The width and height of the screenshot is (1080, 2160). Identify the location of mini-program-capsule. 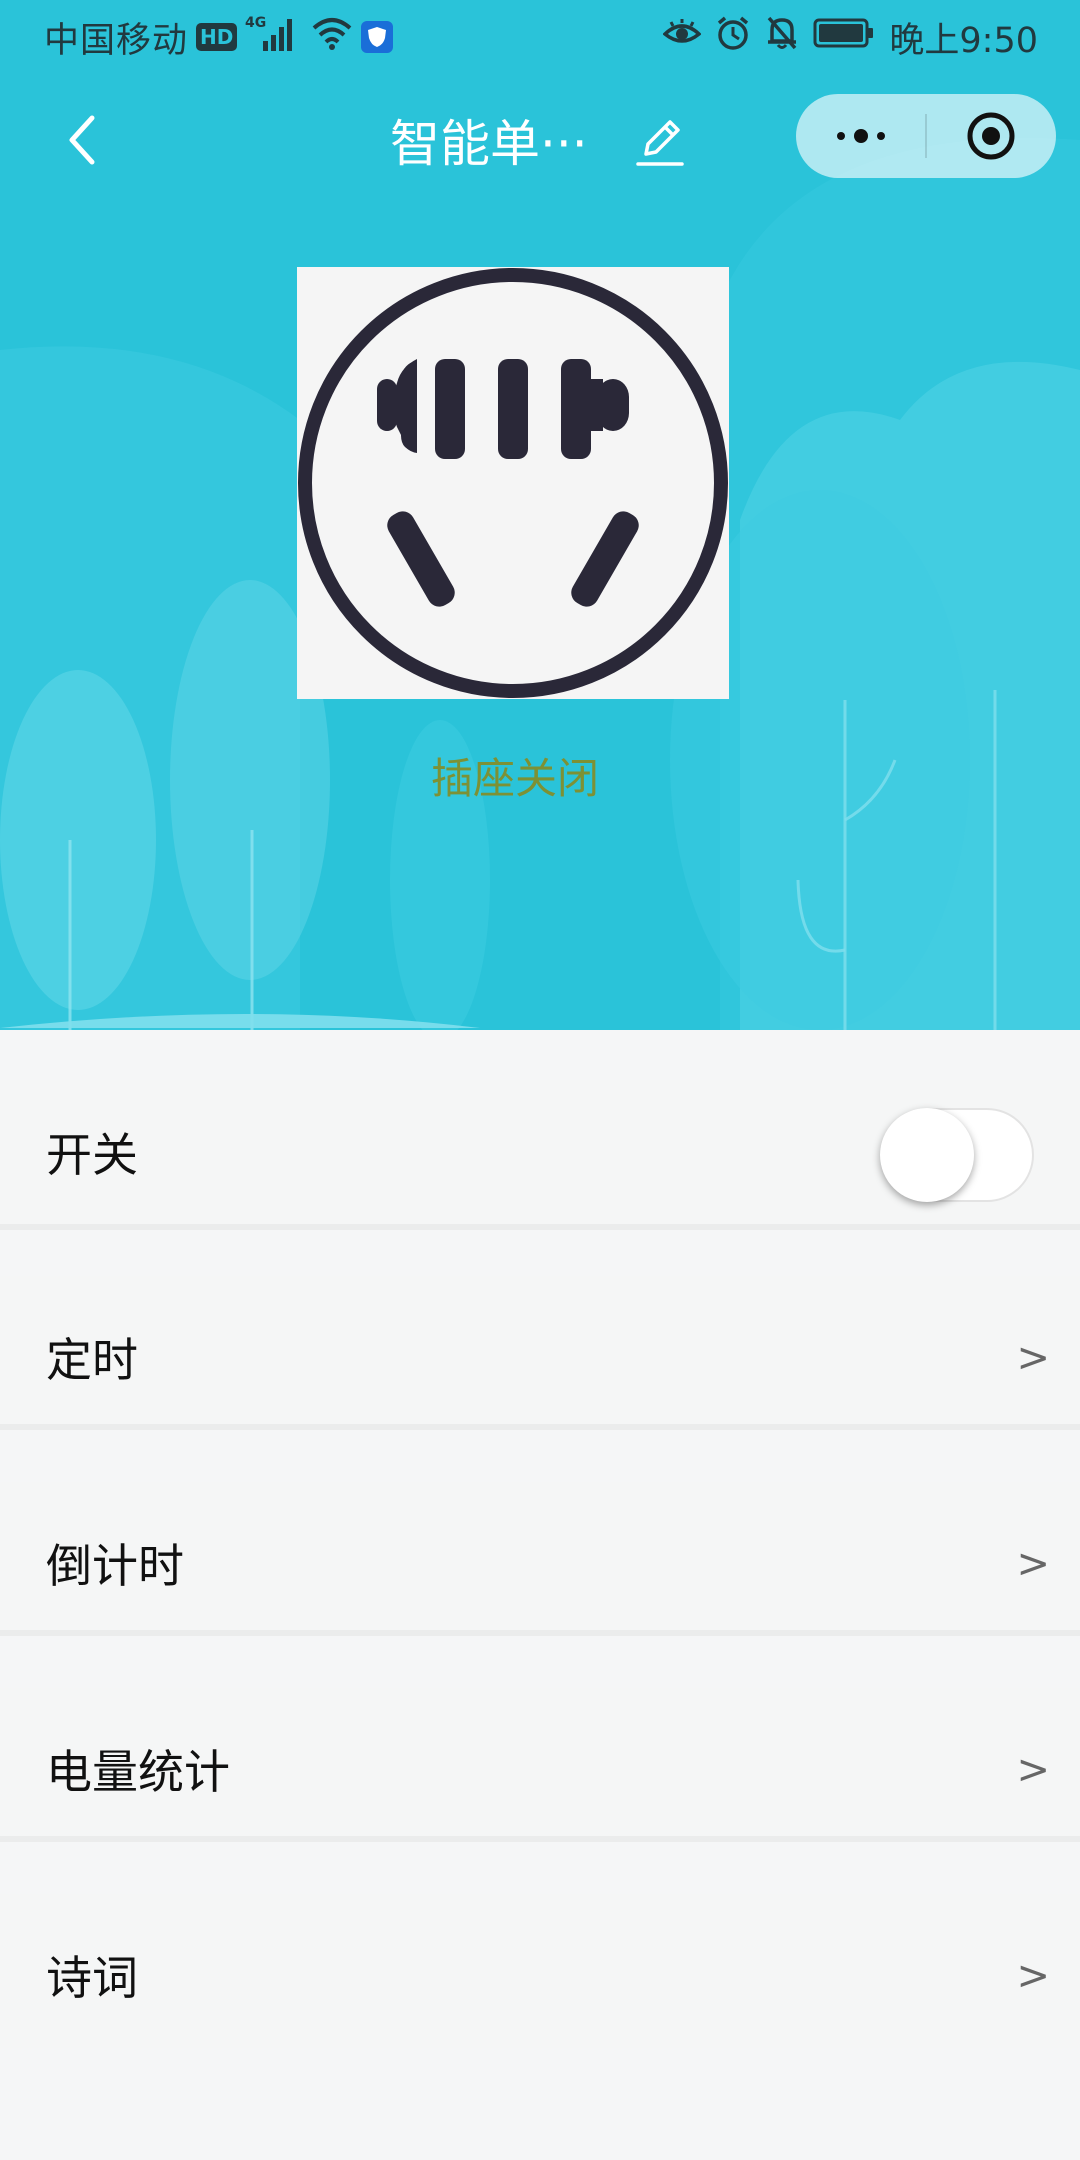
(926, 136).